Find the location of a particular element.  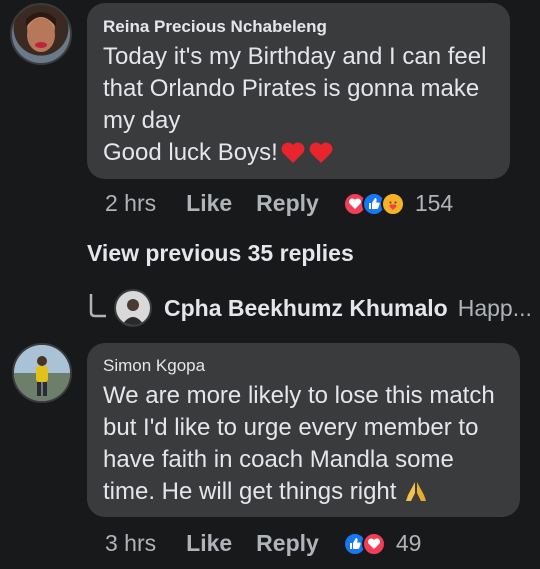

collapsed-reply-author: Cpha Beekhumz Khumalo is located at coordinates (306, 308).